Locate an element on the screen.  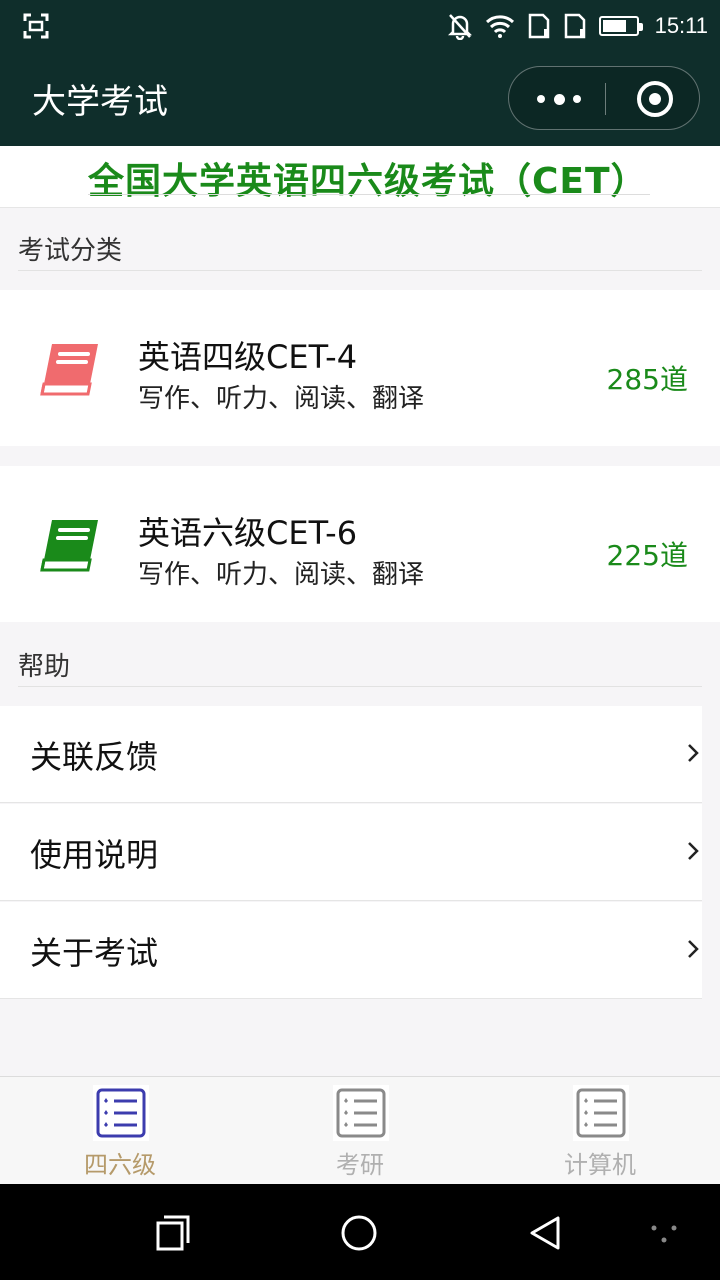
tab-cet: 四六级 is located at coordinates (120, 1131).